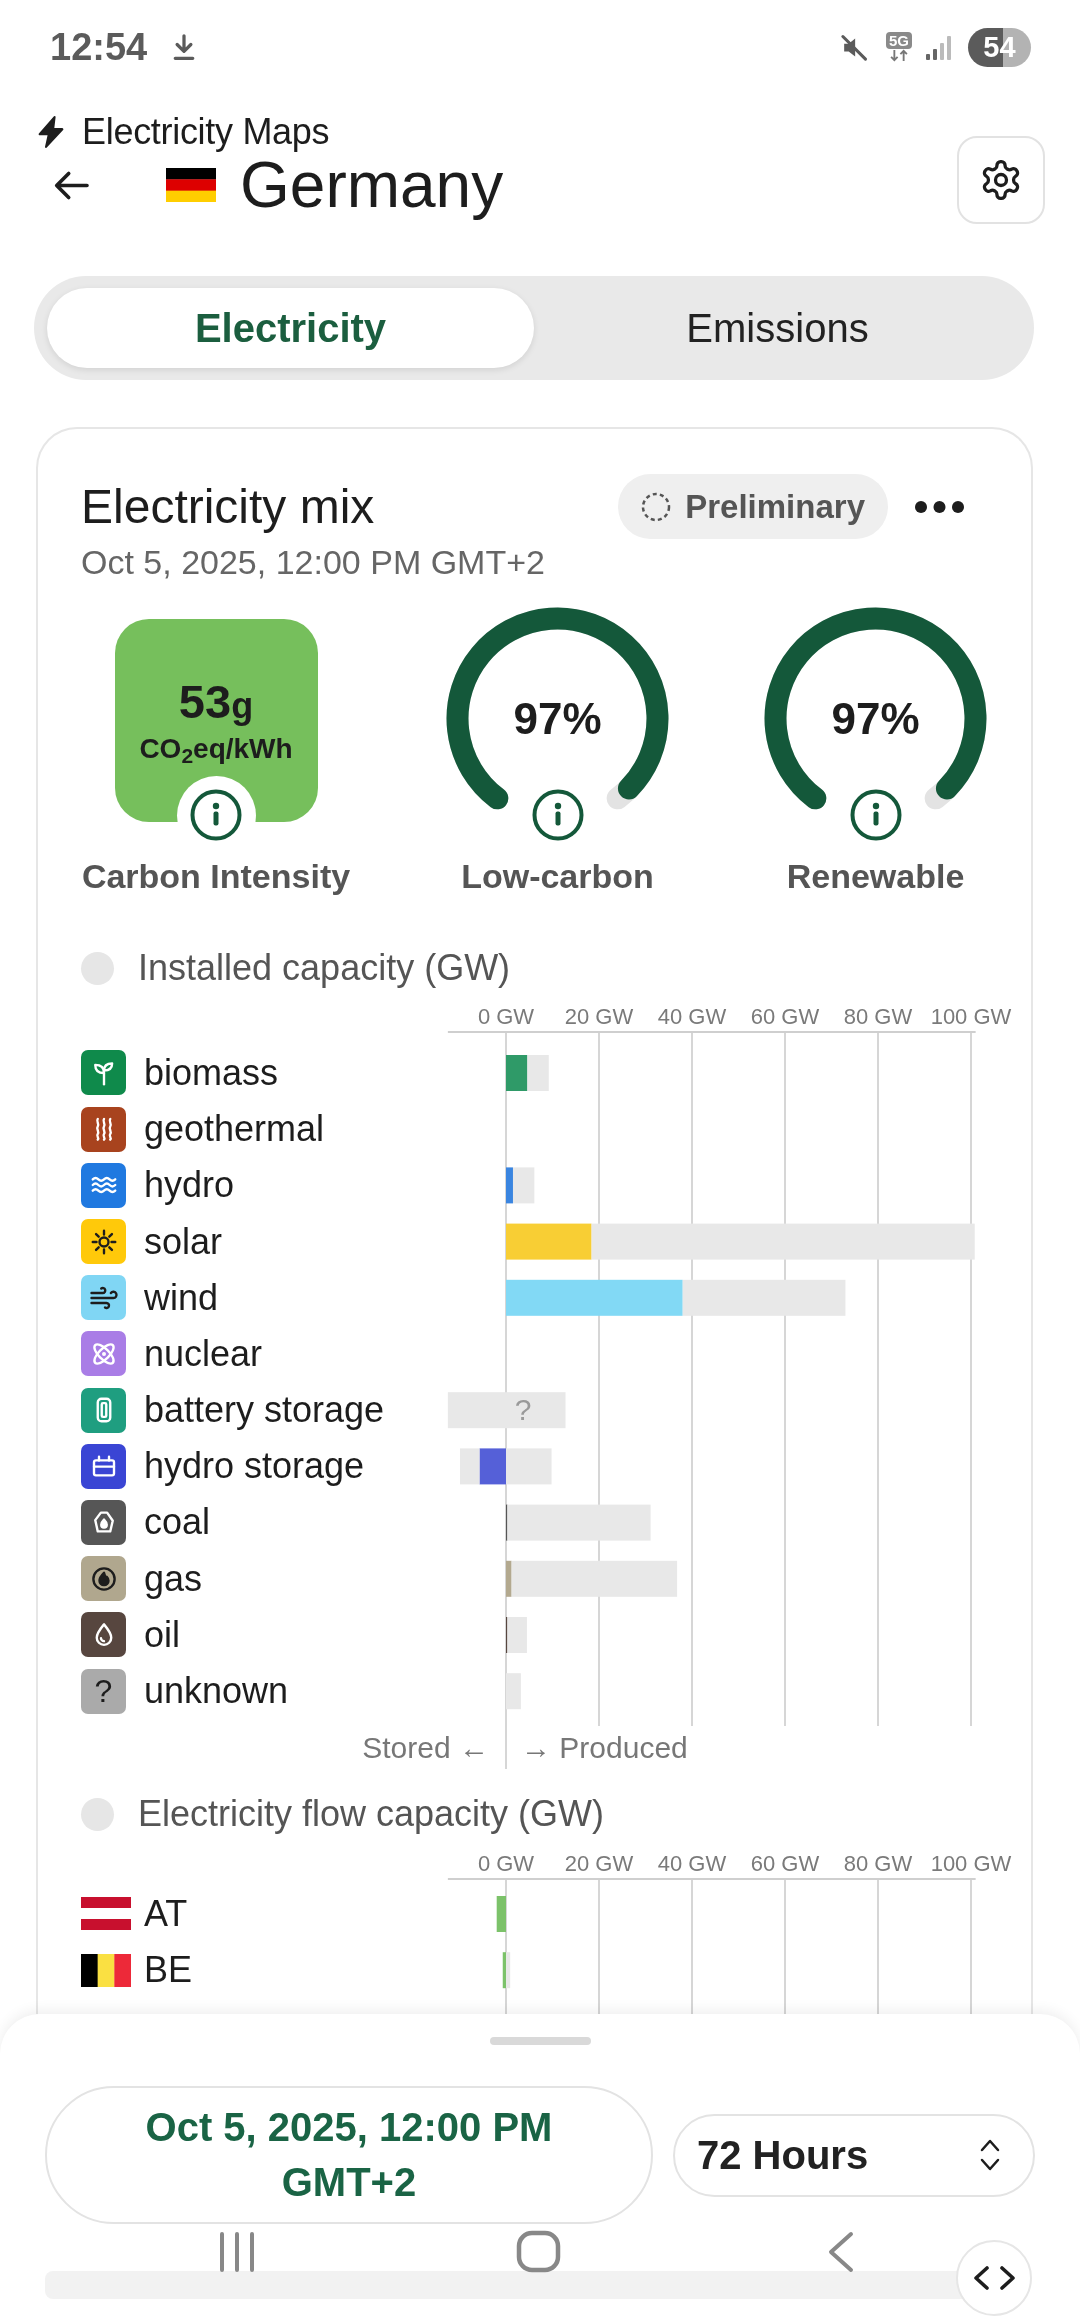  I want to click on battery-indicator: 54, so click(999, 47).